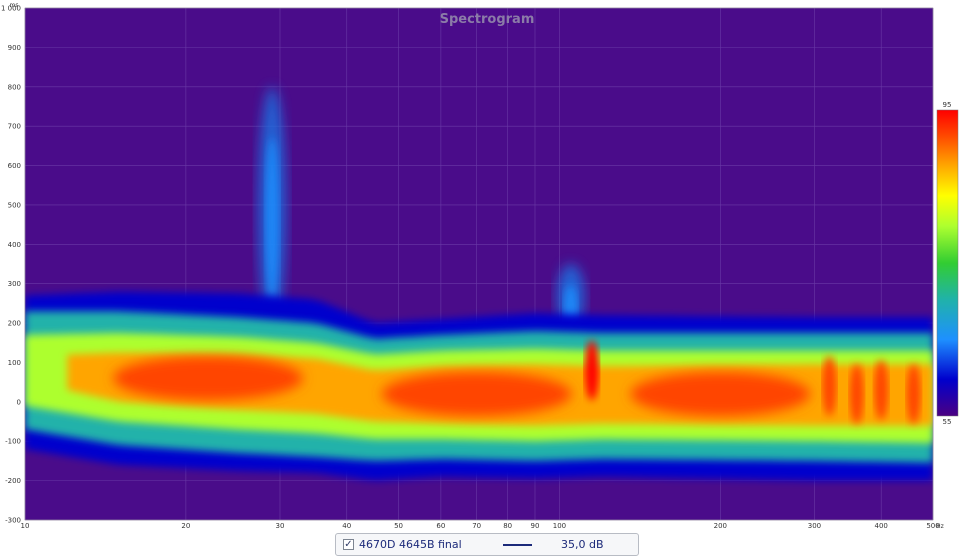 The image size is (975, 559). What do you see at coordinates (280, 526) in the screenshot?
I see `x-tick-label: 30` at bounding box center [280, 526].